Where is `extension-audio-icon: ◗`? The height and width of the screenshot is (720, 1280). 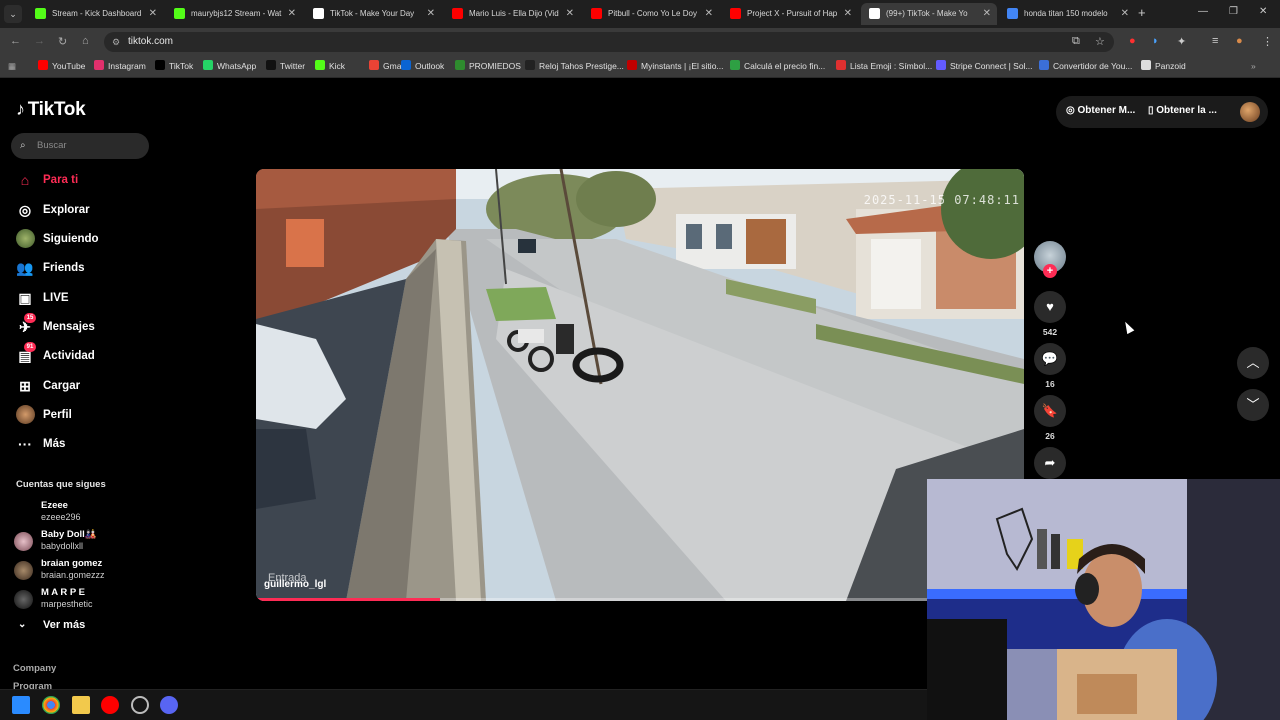 extension-audio-icon: ◗ is located at coordinates (1155, 41).